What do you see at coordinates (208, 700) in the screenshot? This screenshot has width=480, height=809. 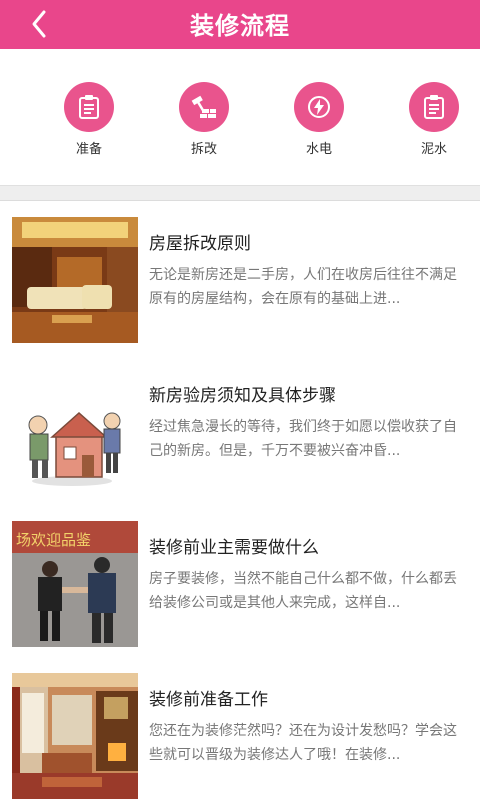 I see `article-title: 装修前准备工作` at bounding box center [208, 700].